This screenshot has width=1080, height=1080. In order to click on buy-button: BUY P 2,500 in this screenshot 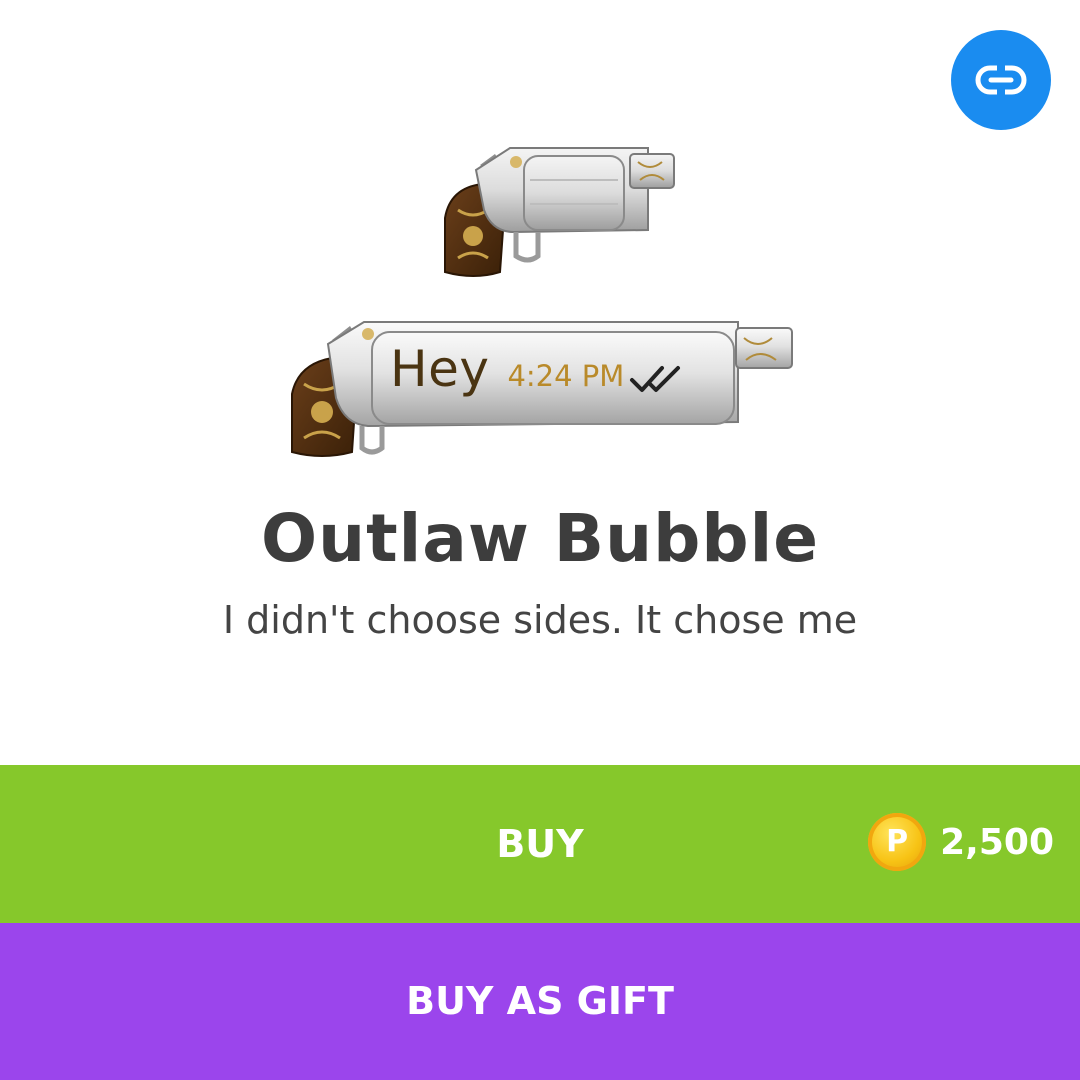, I will do `click(540, 844)`.